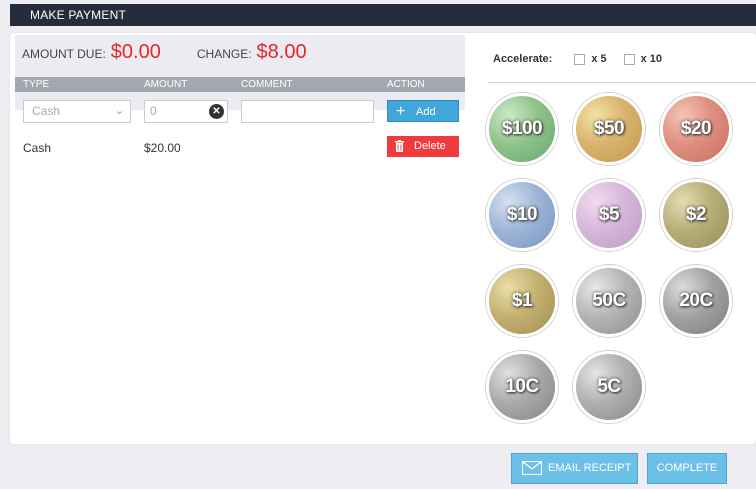  Describe the element at coordinates (574, 468) in the screenshot. I see `email-receipt-button: EMAIL RECEIPT` at that location.